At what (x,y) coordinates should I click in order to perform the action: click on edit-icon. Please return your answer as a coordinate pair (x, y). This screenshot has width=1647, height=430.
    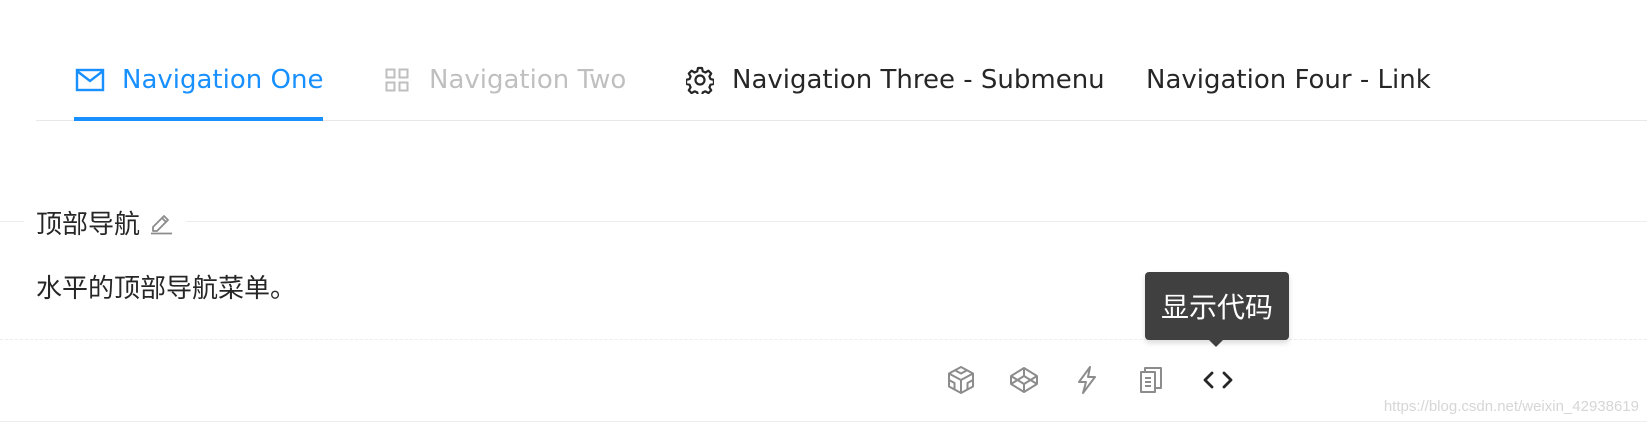
    Looking at the image, I should click on (161, 222).